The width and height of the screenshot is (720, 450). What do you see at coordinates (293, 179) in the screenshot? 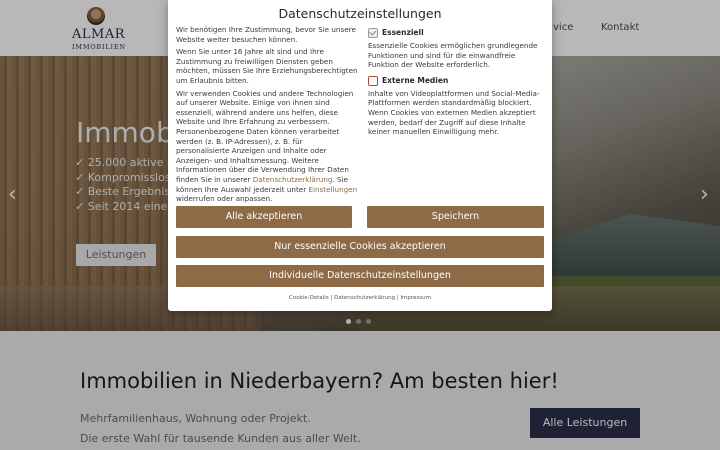
I see `privacy-policy-link: Datenschutzerklärung` at bounding box center [293, 179].